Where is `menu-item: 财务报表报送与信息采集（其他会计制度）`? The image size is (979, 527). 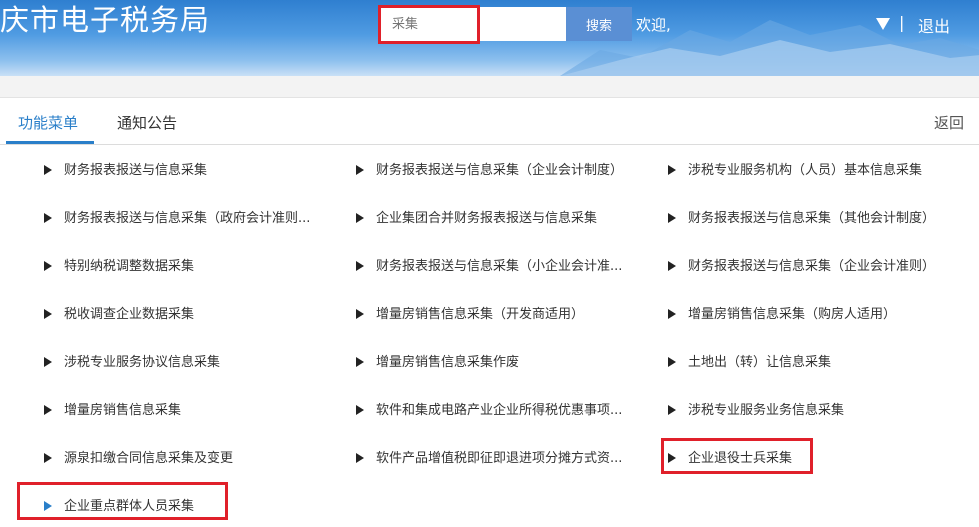 menu-item: 财务报表报送与信息采集（其他会计制度） is located at coordinates (820, 219).